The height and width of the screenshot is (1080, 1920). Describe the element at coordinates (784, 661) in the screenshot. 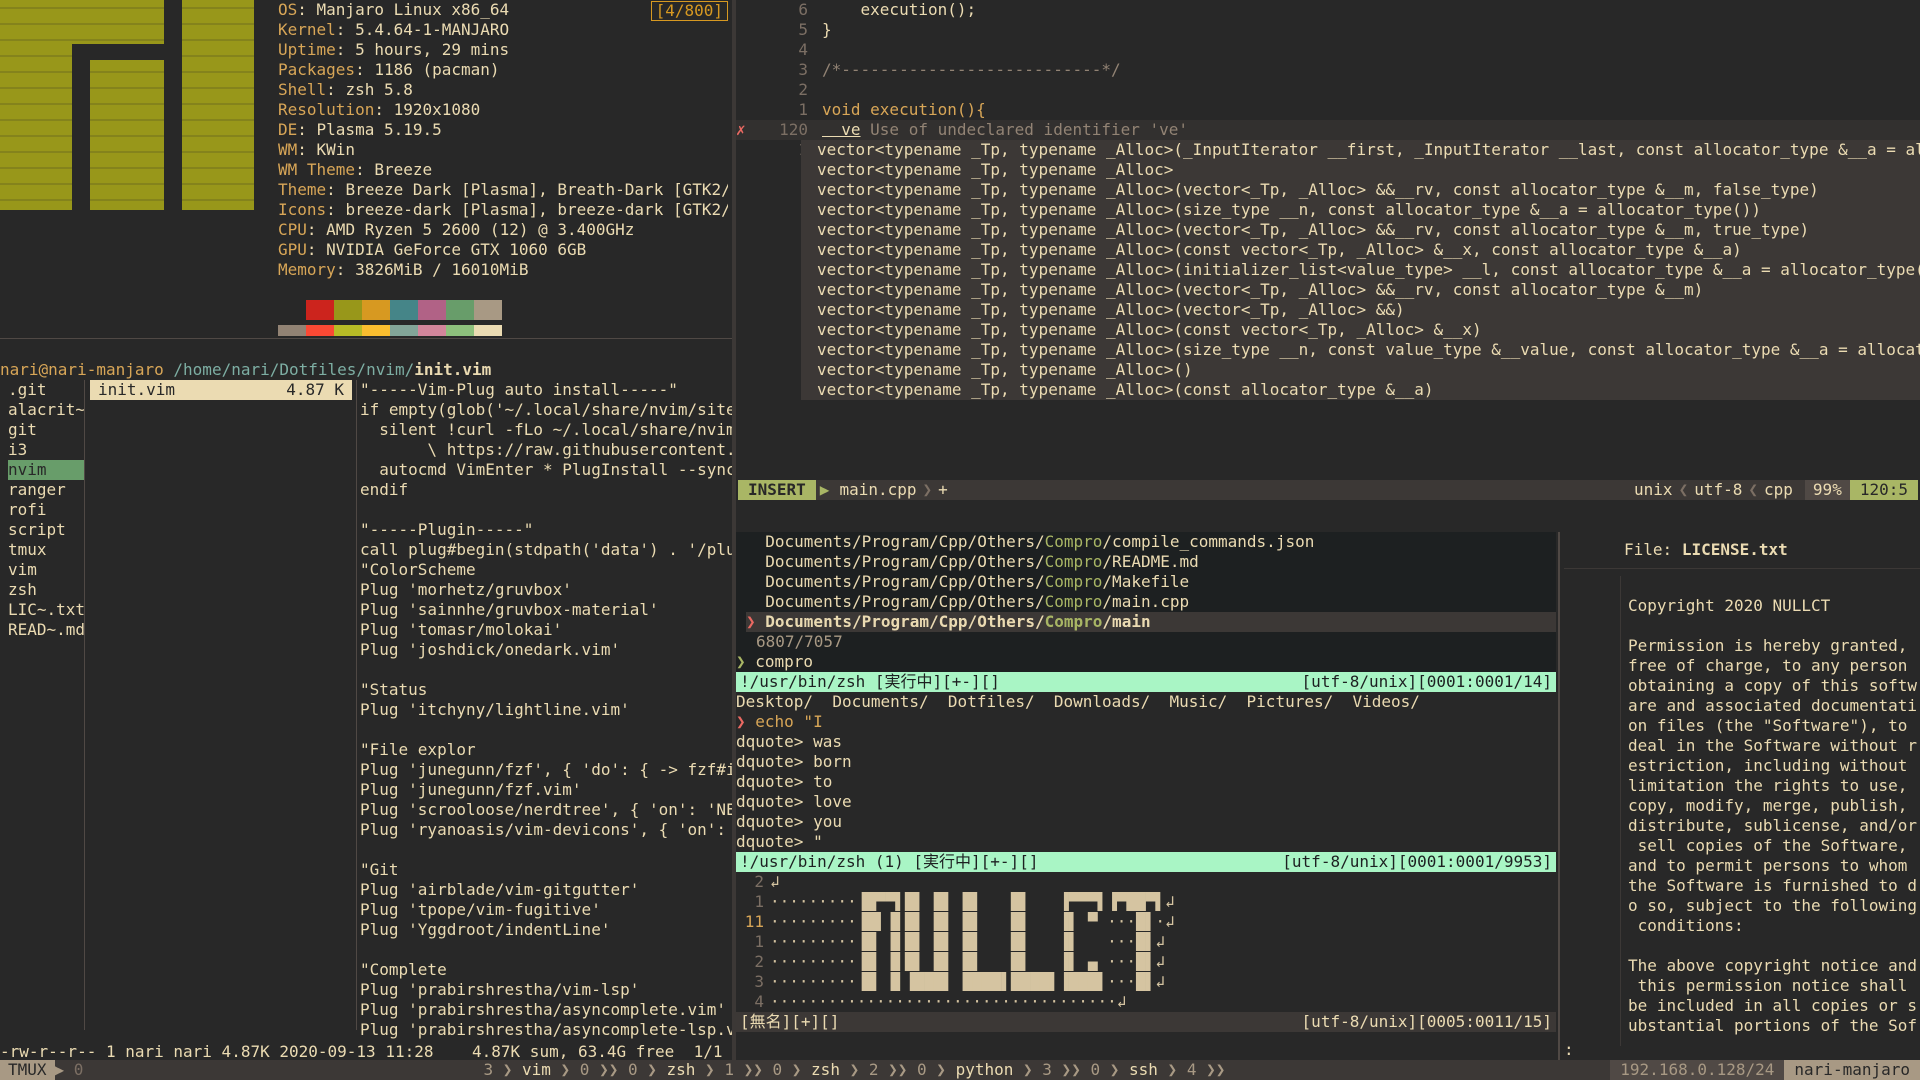

I see `fzf-query: compro` at that location.